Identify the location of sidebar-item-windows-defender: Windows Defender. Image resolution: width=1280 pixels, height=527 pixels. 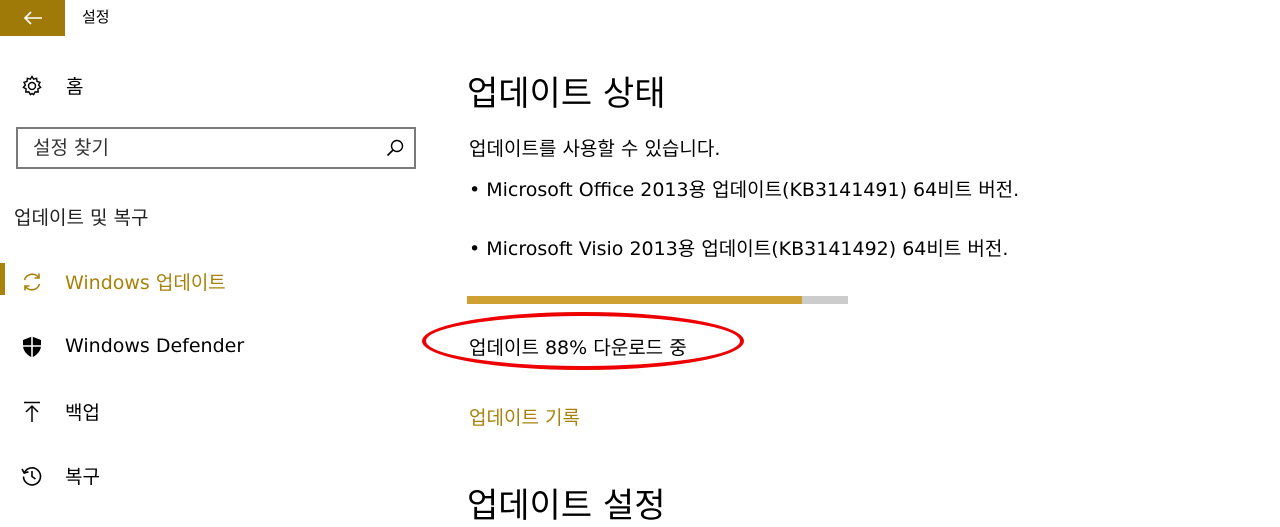
(210, 346).